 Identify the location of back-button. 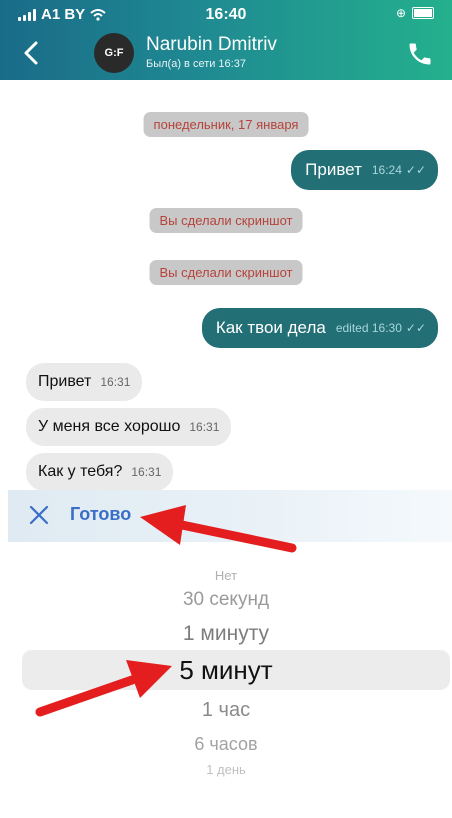
(33, 53).